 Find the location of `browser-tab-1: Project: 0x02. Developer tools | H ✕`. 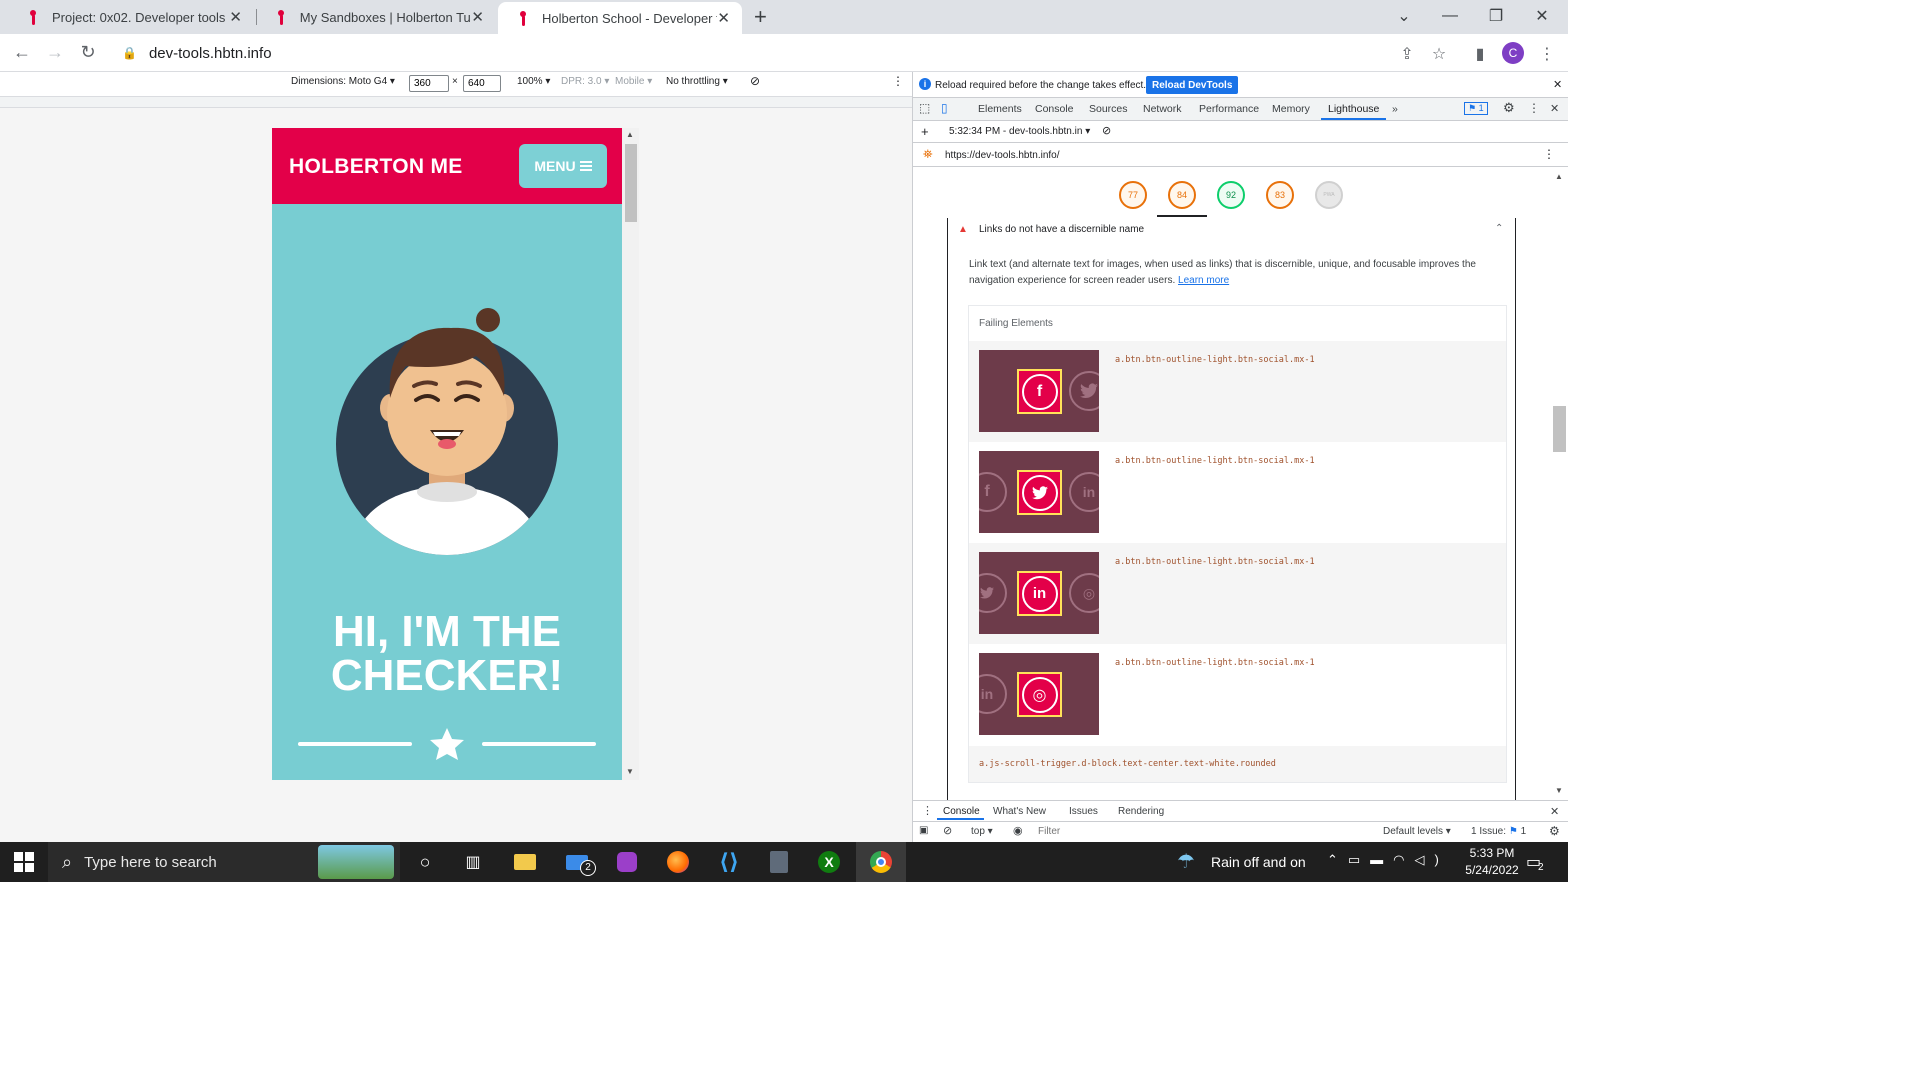

browser-tab-1: Project: 0x02. Developer tools | H ✕ is located at coordinates (131, 17).